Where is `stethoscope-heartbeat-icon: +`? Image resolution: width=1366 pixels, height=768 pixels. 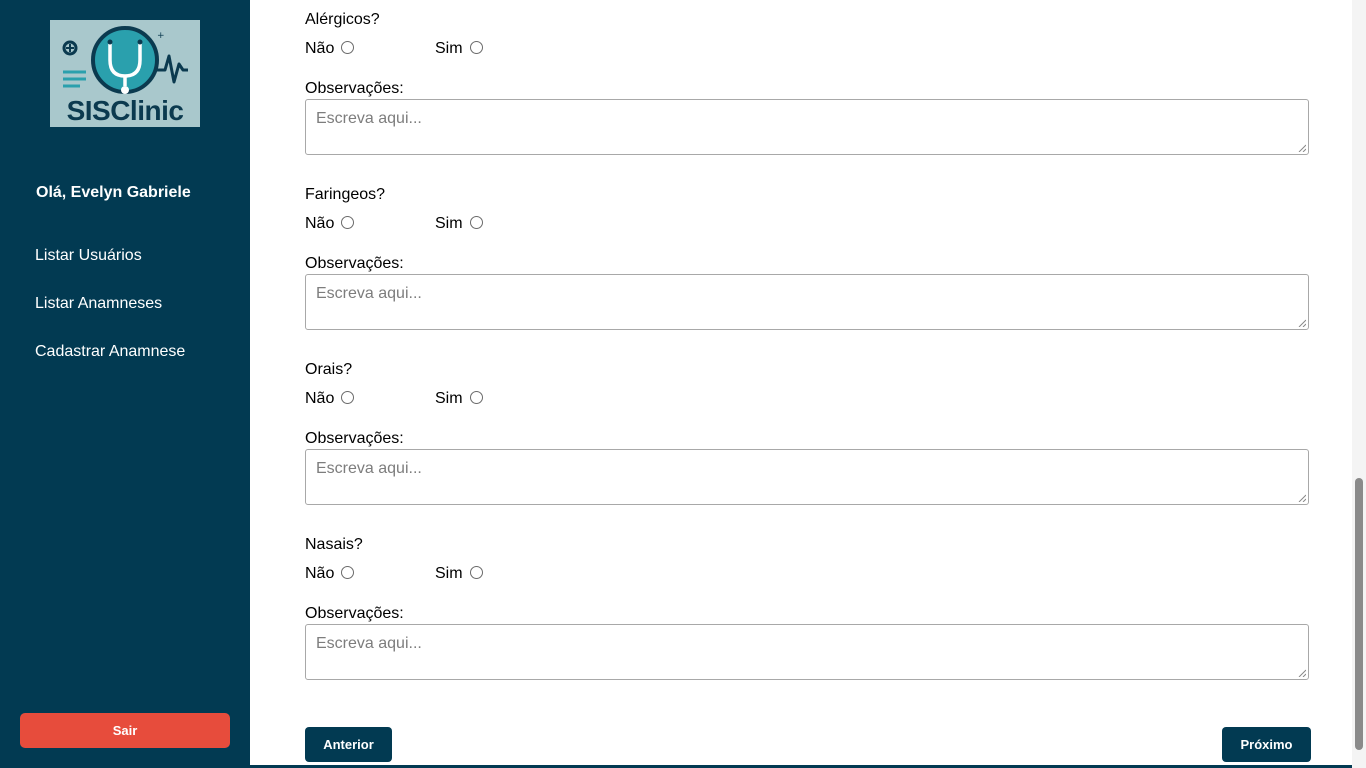 stethoscope-heartbeat-icon: + is located at coordinates (125, 60).